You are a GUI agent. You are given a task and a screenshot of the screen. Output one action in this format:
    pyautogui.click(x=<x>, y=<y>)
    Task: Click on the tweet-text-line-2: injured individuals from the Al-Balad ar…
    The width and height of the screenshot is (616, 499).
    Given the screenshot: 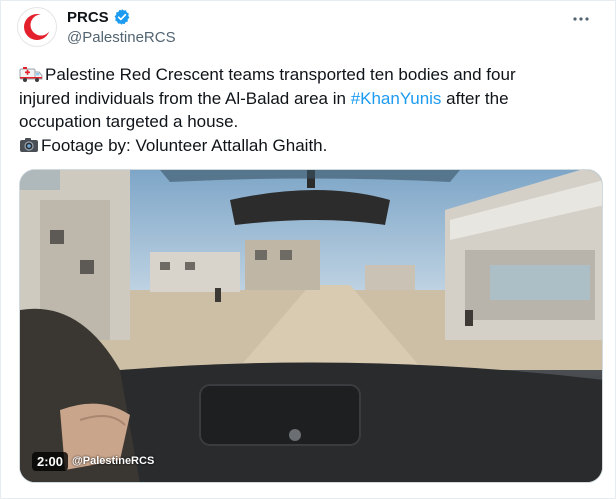 What is the action you would take?
    pyautogui.click(x=304, y=99)
    